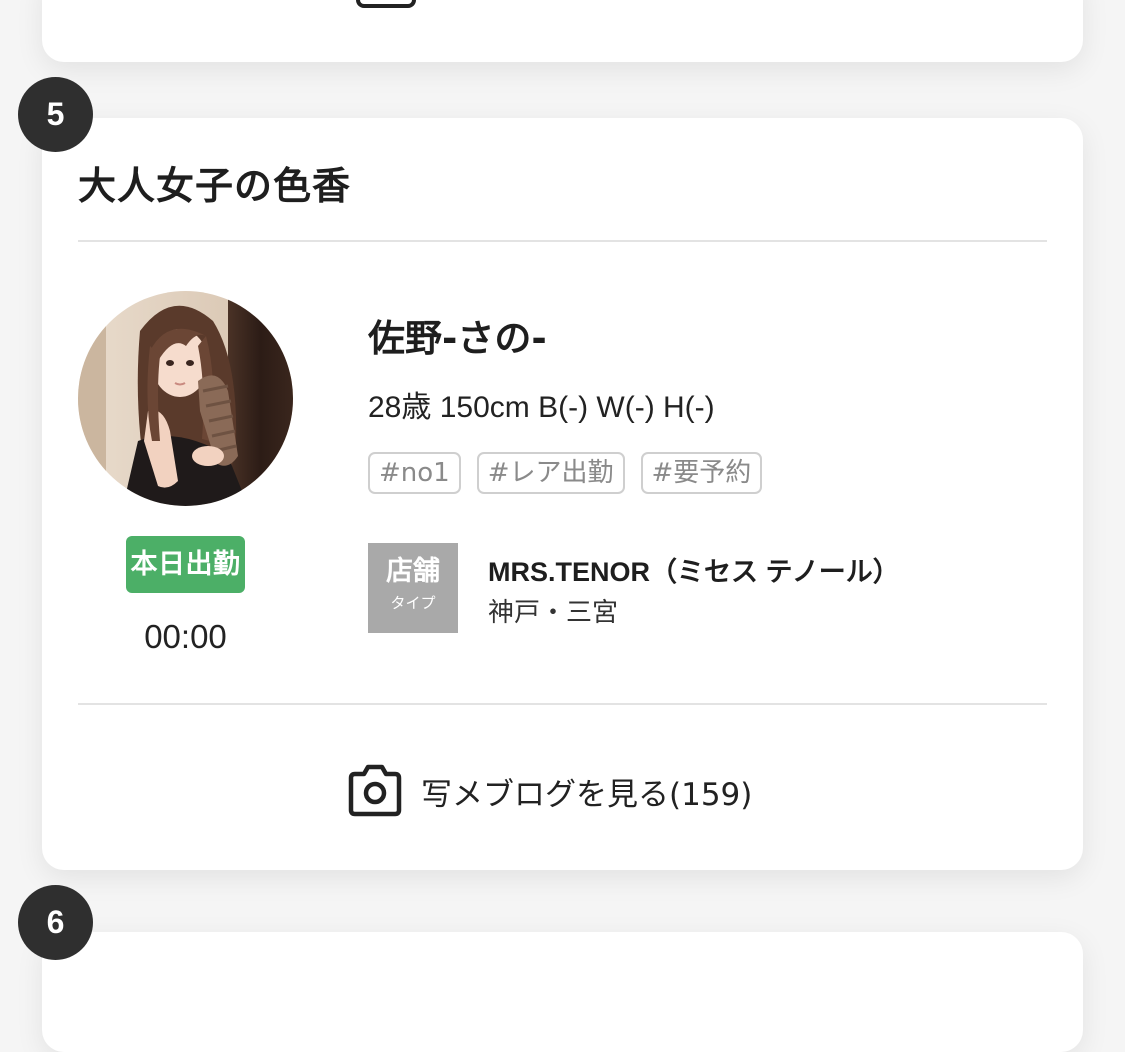 The image size is (1125, 1052). What do you see at coordinates (562, 31) in the screenshot?
I see `previous-ranking-card` at bounding box center [562, 31].